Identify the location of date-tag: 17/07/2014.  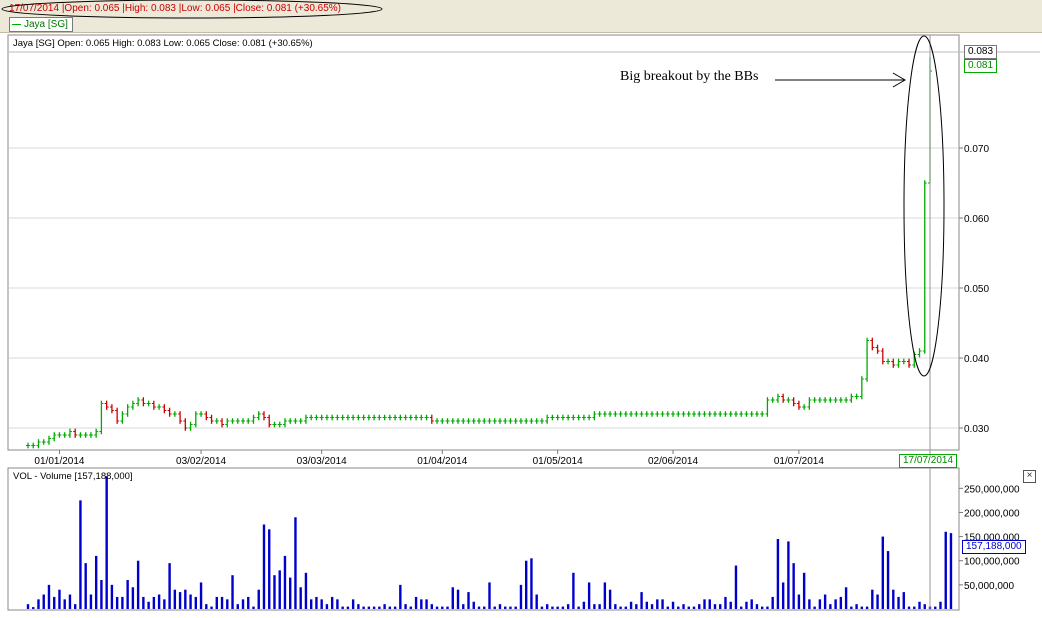
(928, 461).